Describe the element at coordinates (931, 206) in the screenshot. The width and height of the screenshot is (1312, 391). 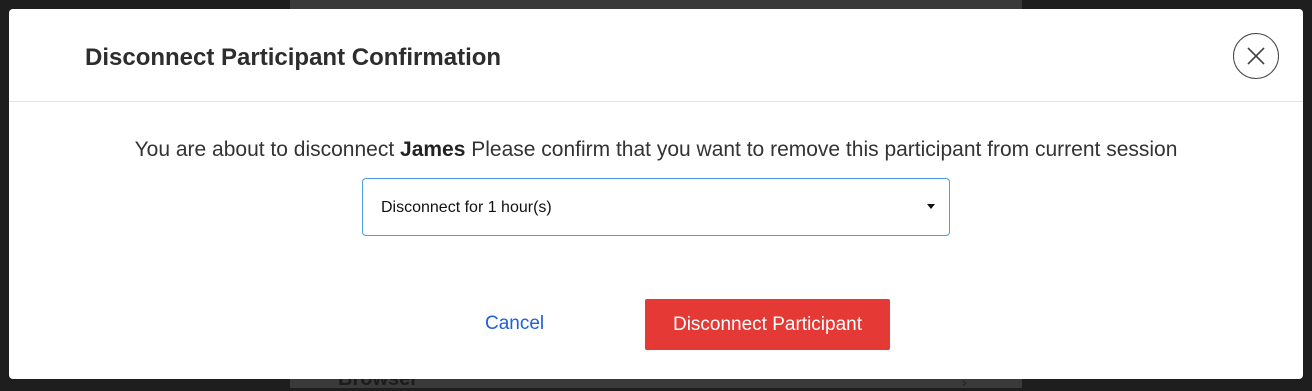
I see `caret-down-icon` at that location.